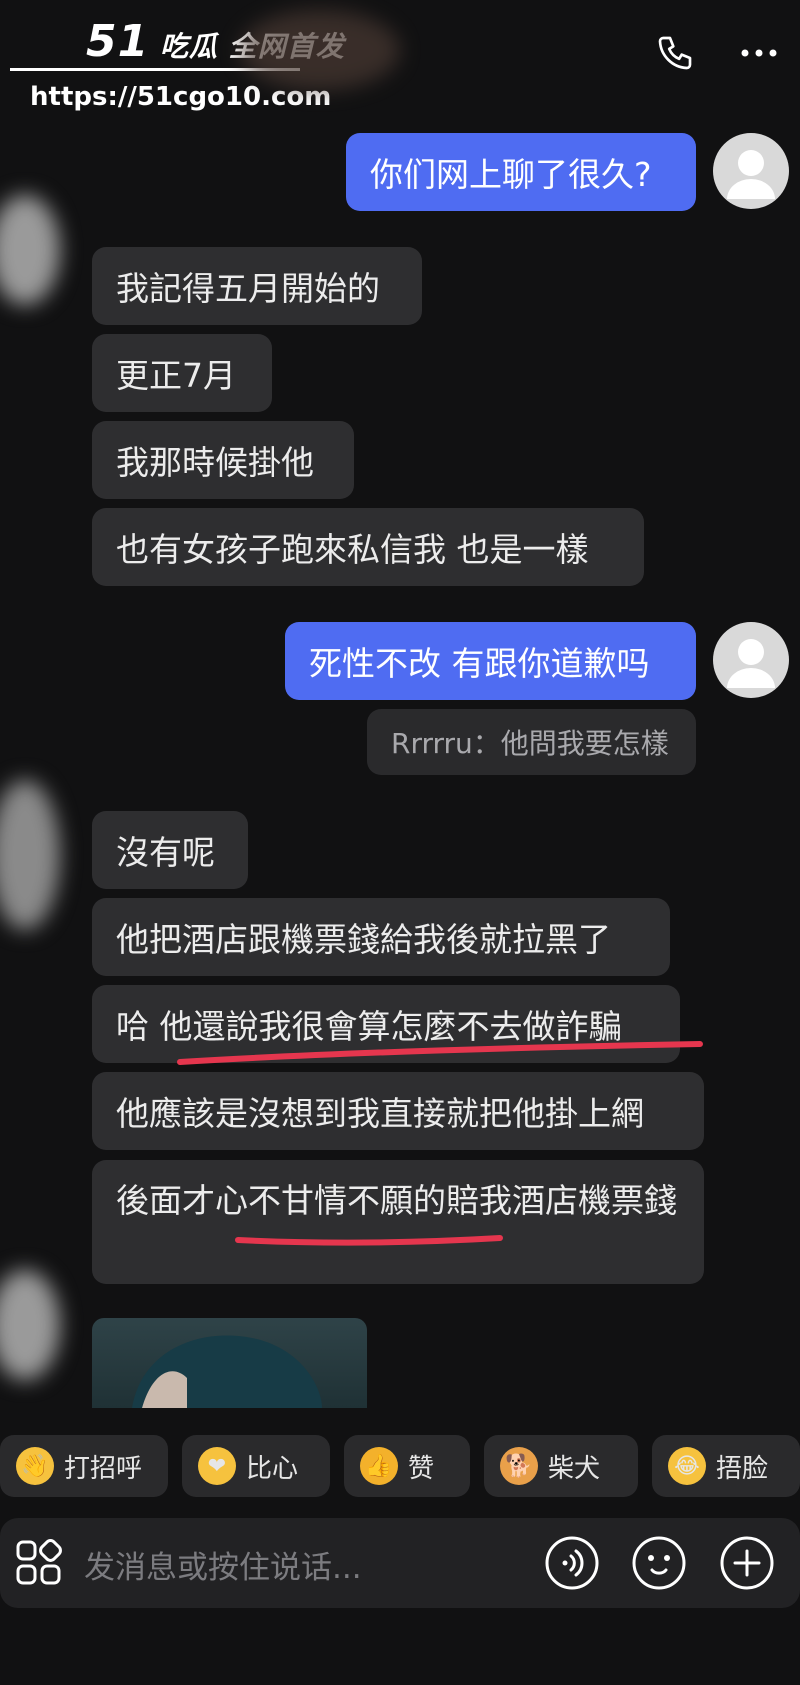 The height and width of the screenshot is (1685, 800). Describe the element at coordinates (229, 1363) in the screenshot. I see `image-message` at that location.